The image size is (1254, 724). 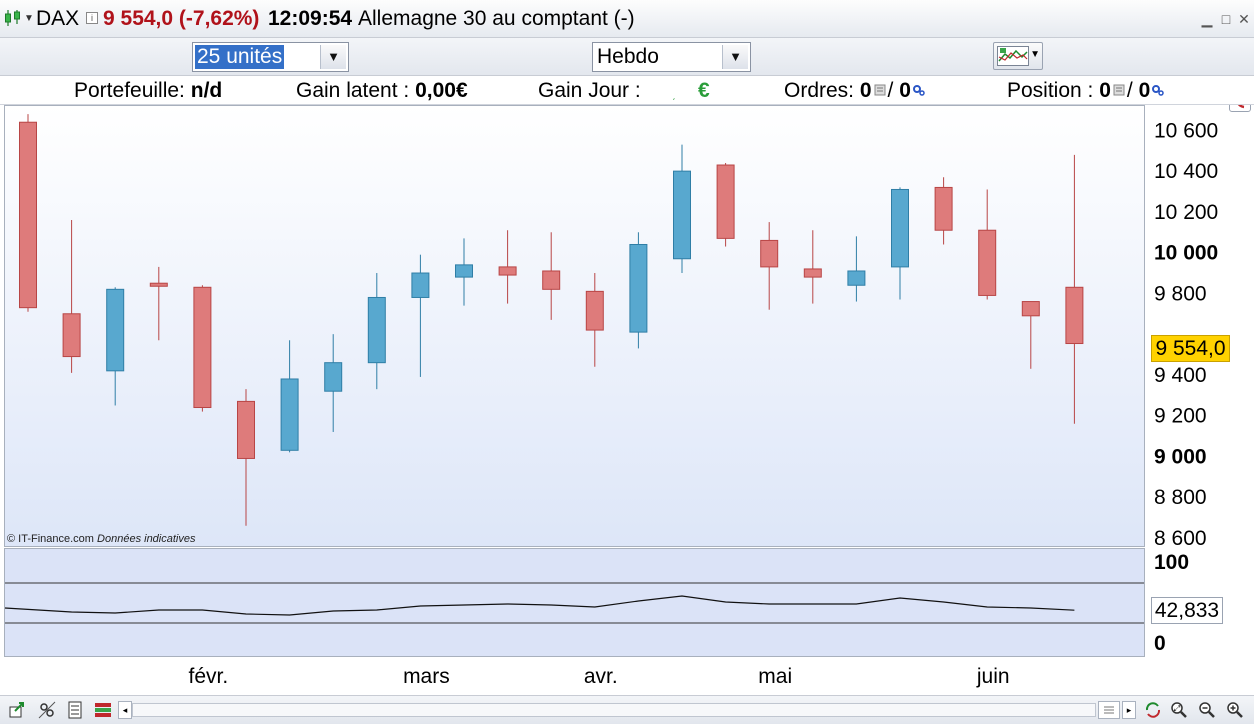 I want to click on candlestick-icon, so click(x=13, y=18).